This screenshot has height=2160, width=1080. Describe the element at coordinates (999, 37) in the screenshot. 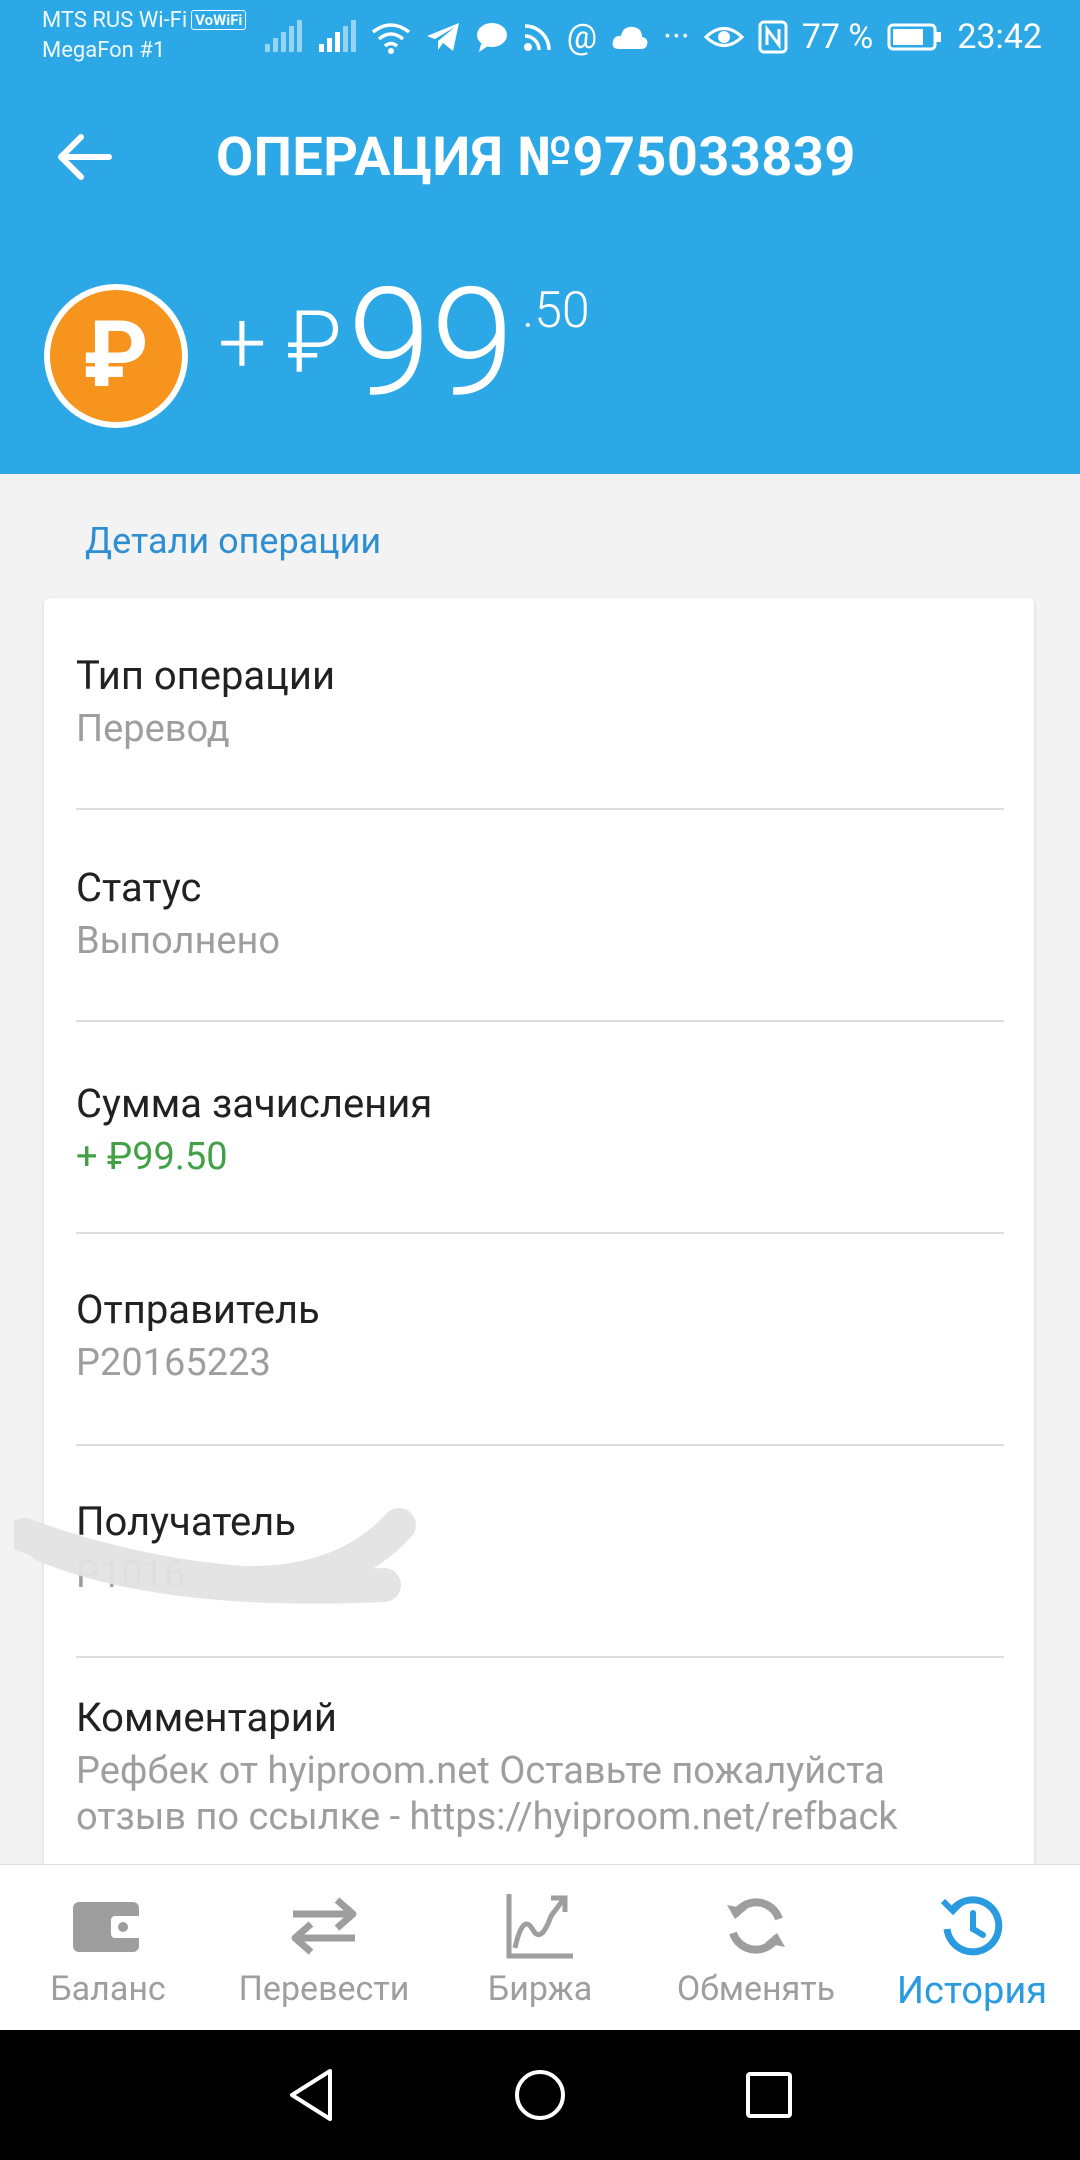

I see `clock: 23:42` at that location.